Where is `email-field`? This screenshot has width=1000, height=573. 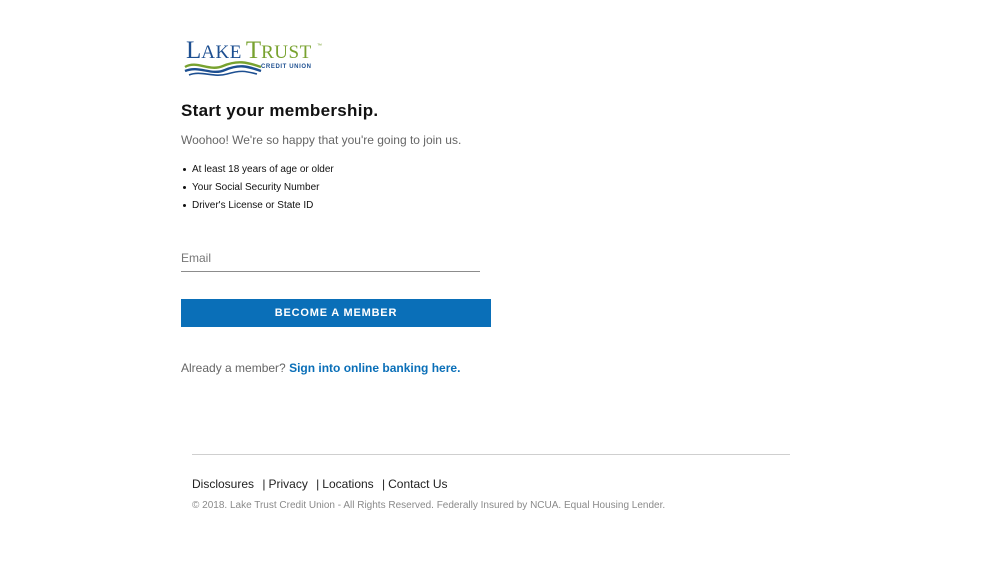
email-field is located at coordinates (330, 258).